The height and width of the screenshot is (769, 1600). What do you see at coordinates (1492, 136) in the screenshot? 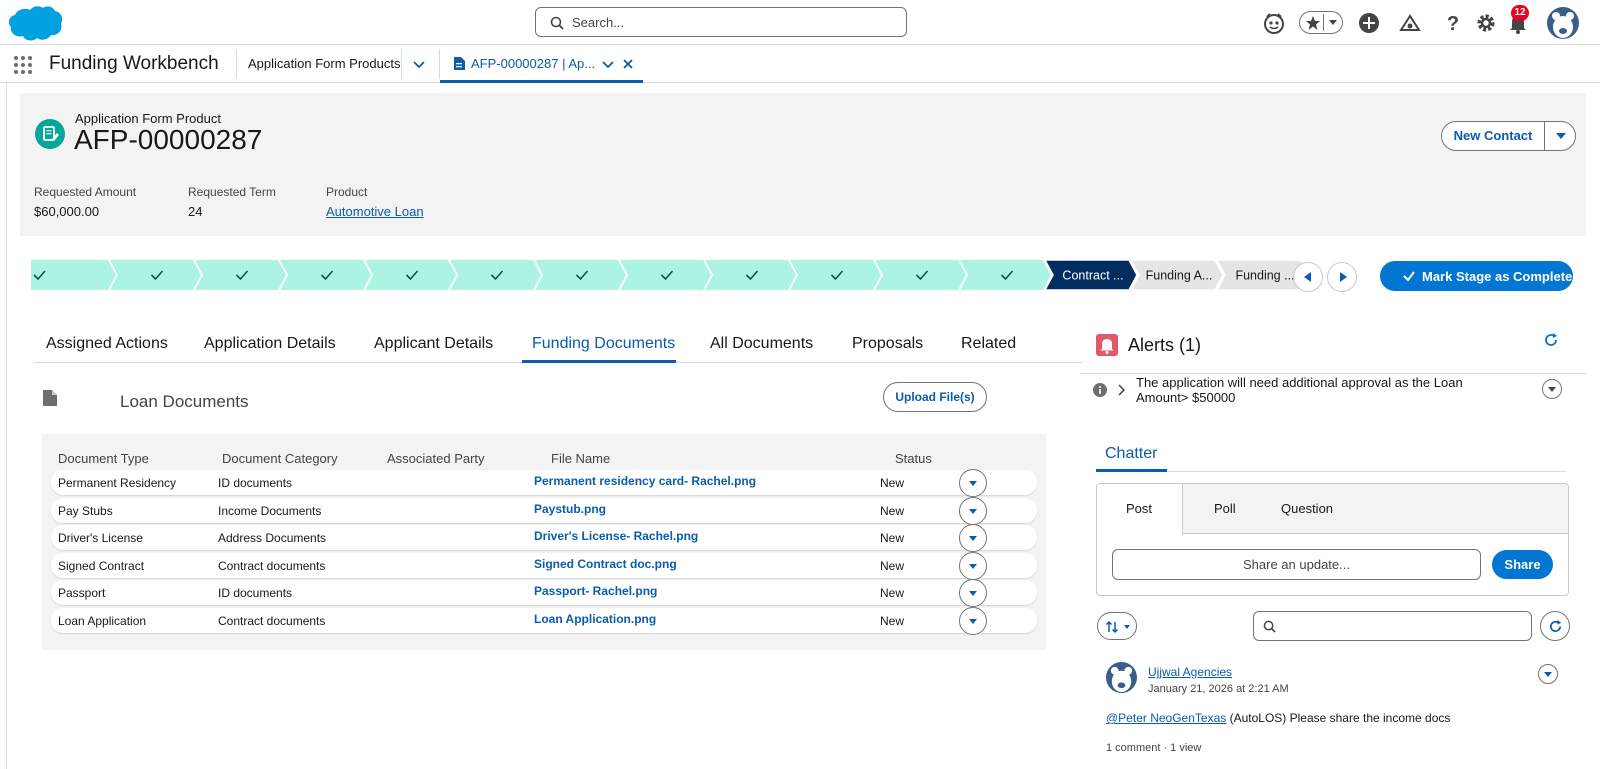
I see `new-contact-button: New Contact` at bounding box center [1492, 136].